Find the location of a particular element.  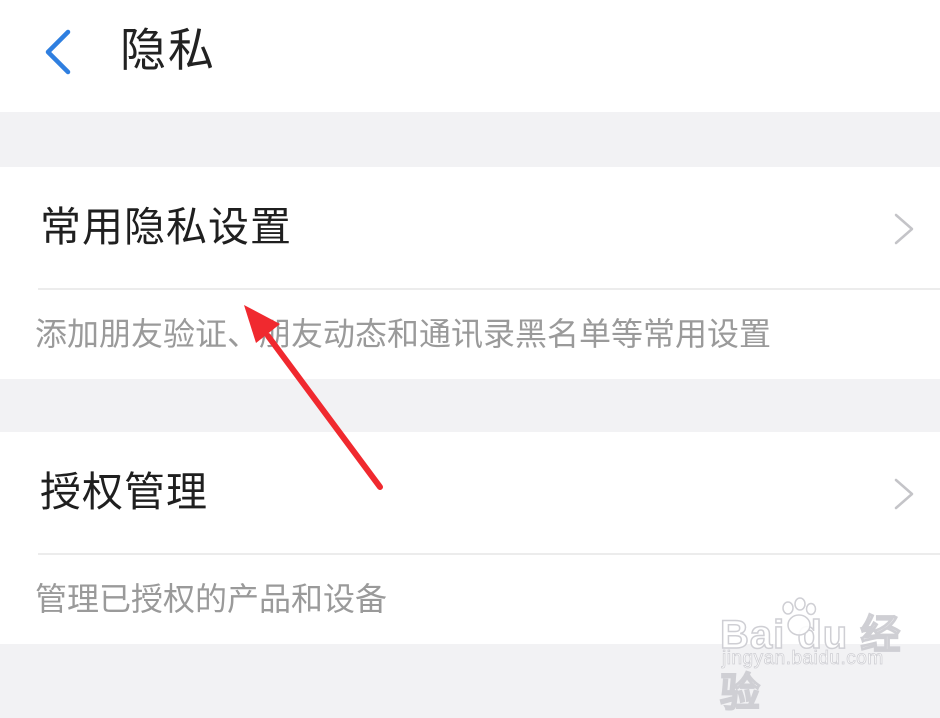

back-button is located at coordinates (60, 50).